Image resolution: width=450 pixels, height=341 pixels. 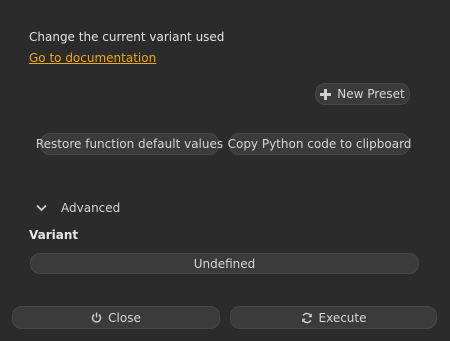 What do you see at coordinates (92, 58) in the screenshot?
I see `documentation-link: Go to documentation` at bounding box center [92, 58].